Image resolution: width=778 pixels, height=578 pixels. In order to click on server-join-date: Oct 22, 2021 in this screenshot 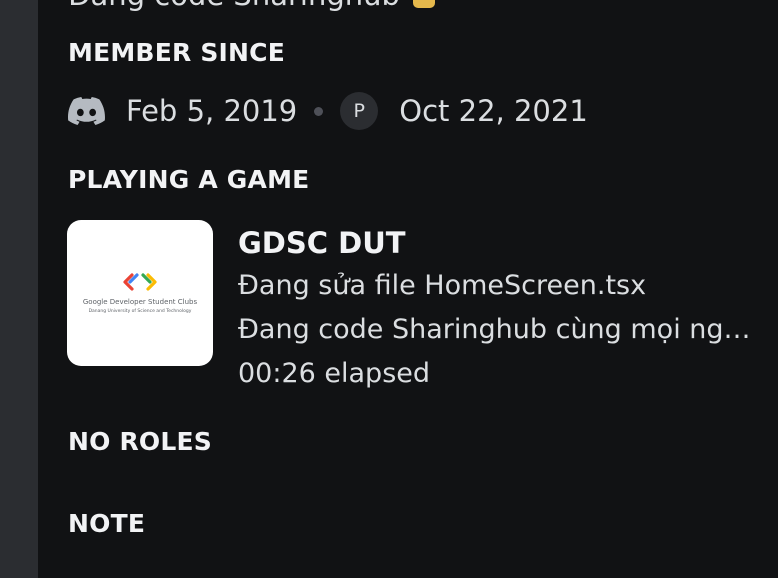, I will do `click(493, 111)`.